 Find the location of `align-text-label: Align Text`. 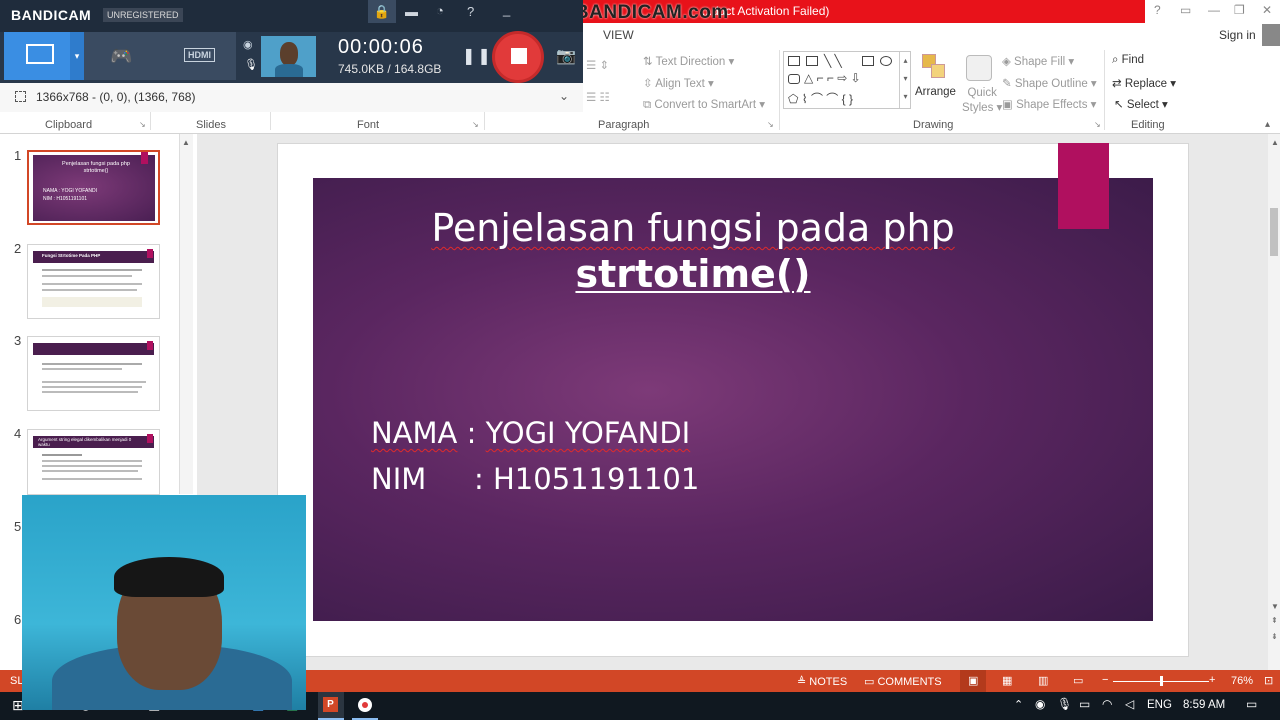

align-text-label: Align Text is located at coordinates (680, 84).